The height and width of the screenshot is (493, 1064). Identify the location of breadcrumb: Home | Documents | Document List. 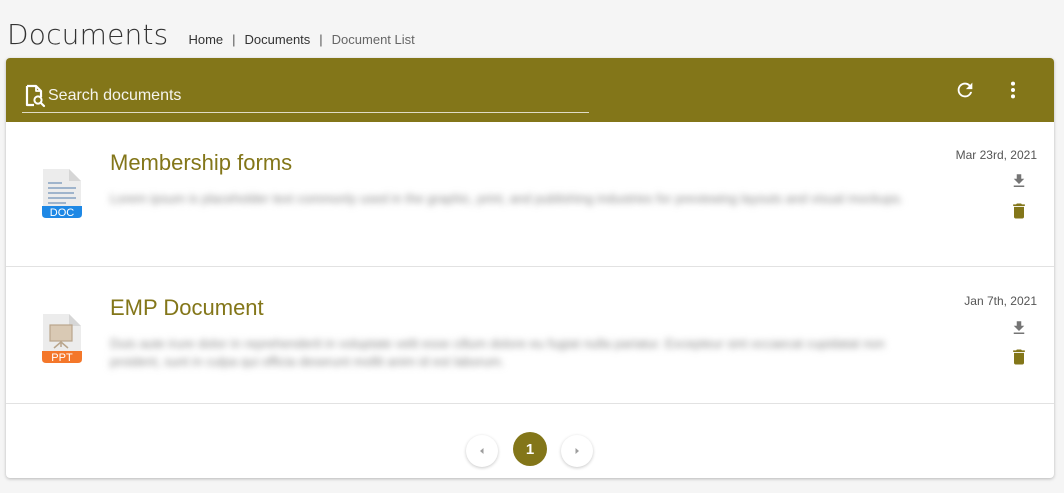
(301, 39).